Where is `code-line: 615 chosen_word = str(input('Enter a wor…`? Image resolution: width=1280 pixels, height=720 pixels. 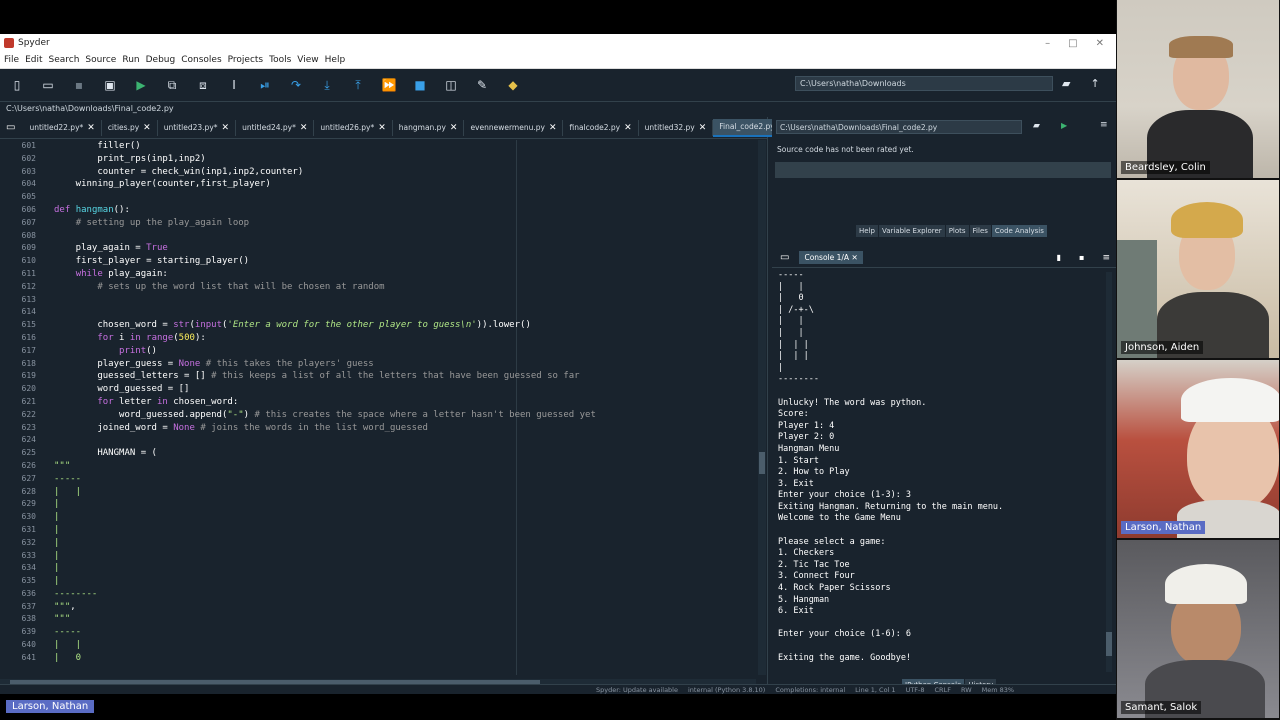
code-line: 615 chosen_word = str(input('Enter a wor… is located at coordinates (378, 325).